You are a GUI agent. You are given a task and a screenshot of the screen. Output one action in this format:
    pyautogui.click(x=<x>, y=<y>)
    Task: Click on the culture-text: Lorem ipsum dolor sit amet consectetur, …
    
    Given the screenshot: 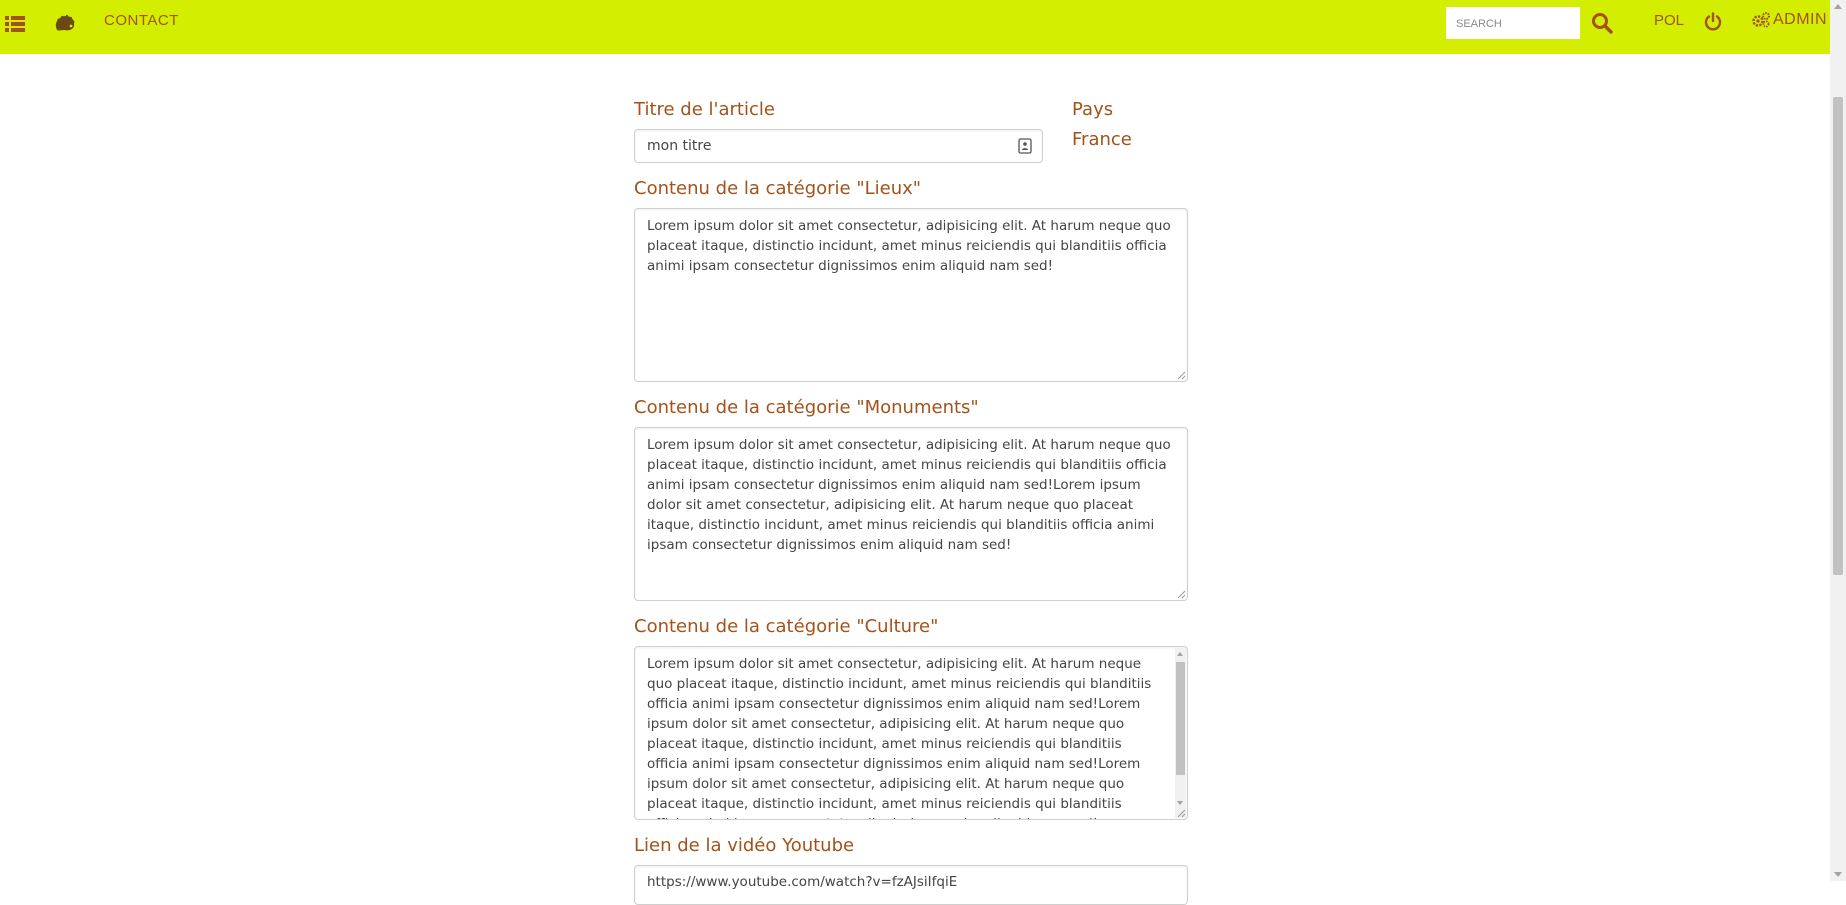 What is the action you would take?
    pyautogui.click(x=899, y=737)
    